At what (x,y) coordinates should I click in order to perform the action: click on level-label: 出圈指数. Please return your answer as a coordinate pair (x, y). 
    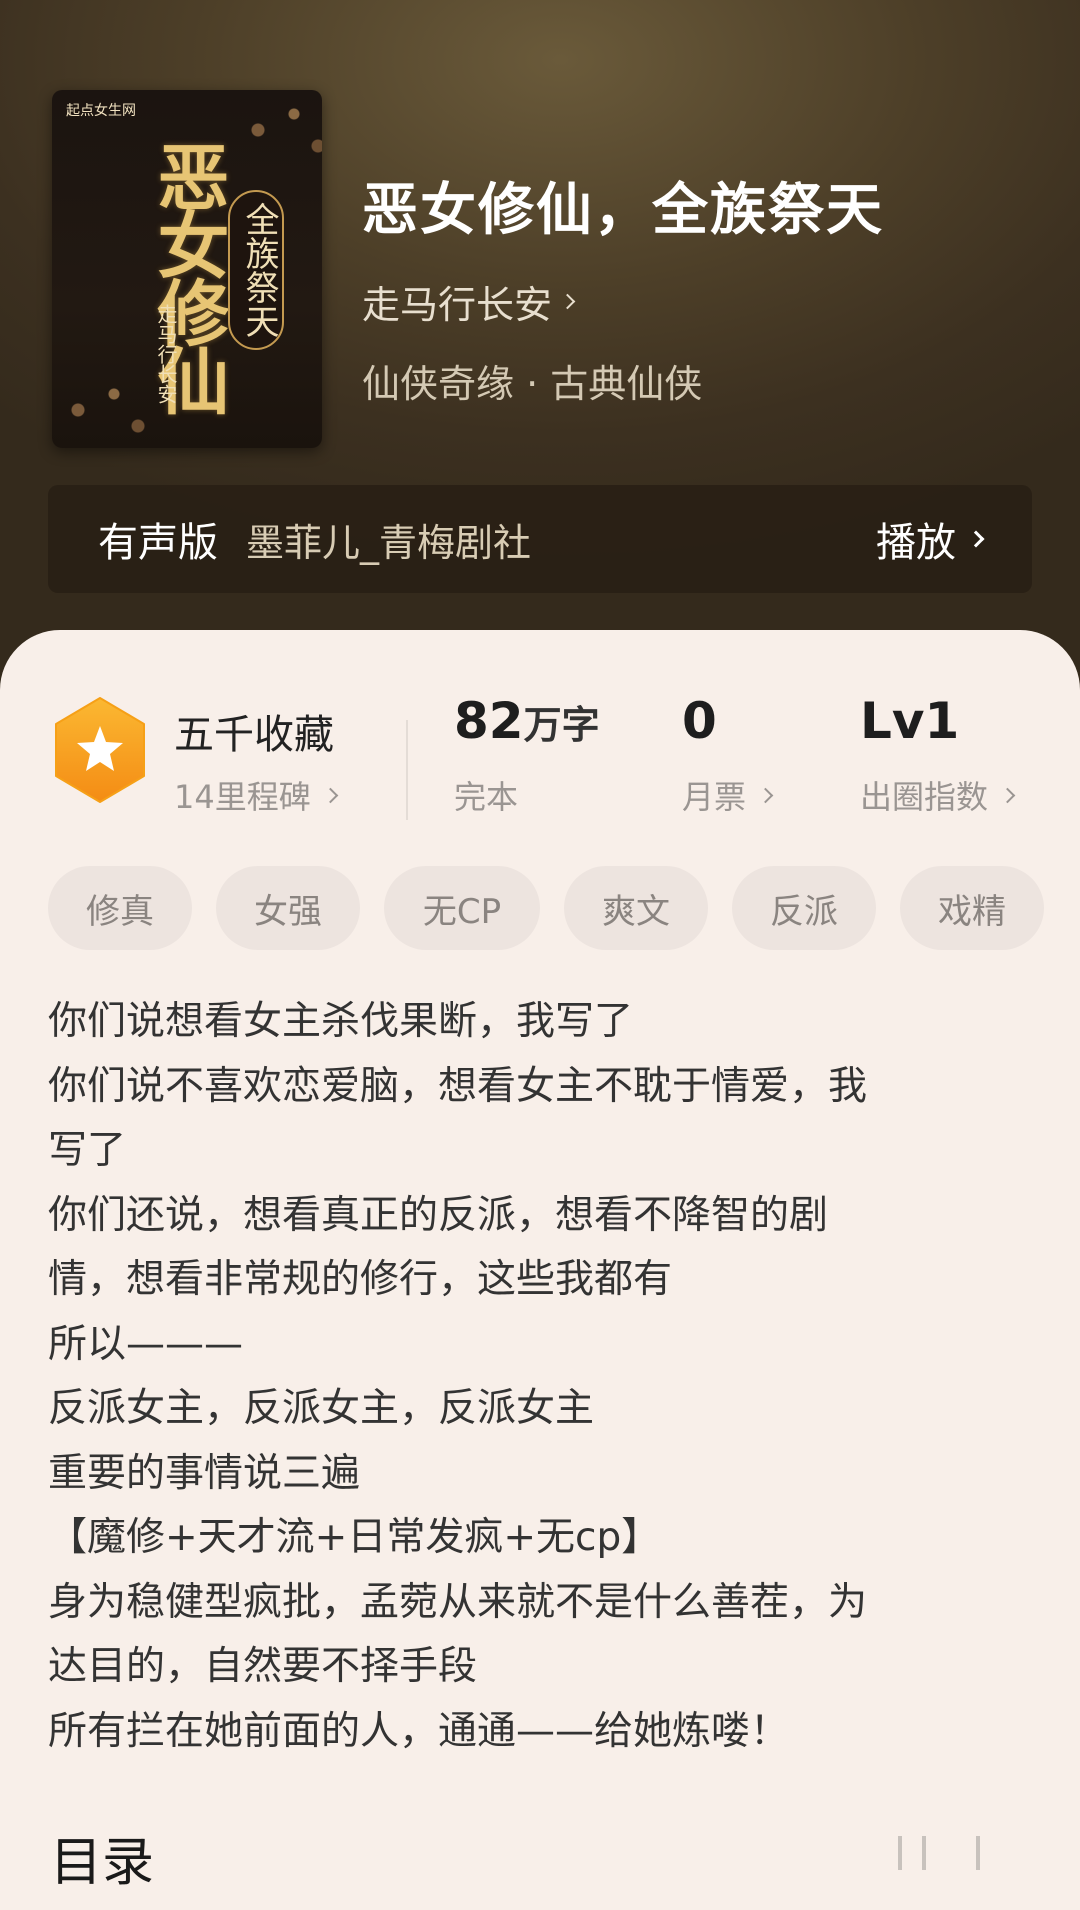
    Looking at the image, I should click on (924, 797).